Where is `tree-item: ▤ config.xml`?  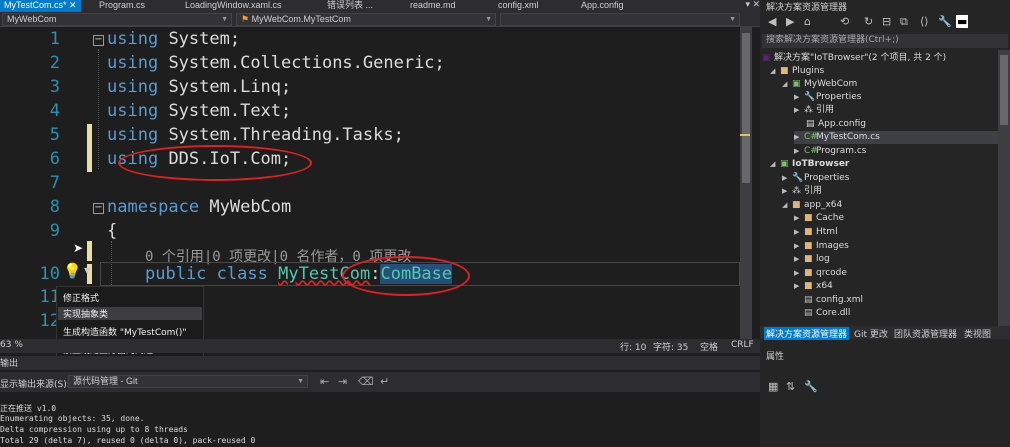 tree-item: ▤ config.xml is located at coordinates (833, 300).